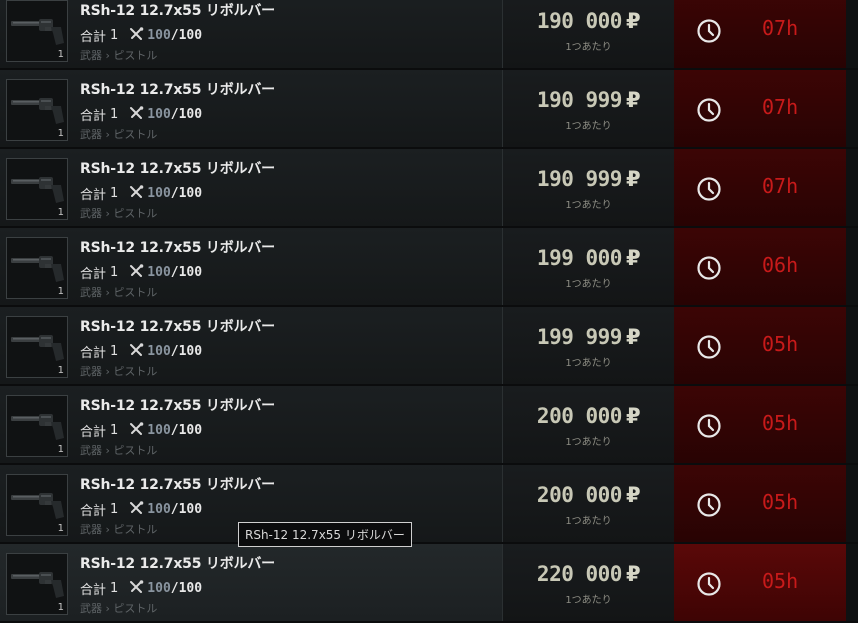  Describe the element at coordinates (325, 534) in the screenshot. I see `tooltip: RSh-12 12.7x55 リボルバー` at that location.